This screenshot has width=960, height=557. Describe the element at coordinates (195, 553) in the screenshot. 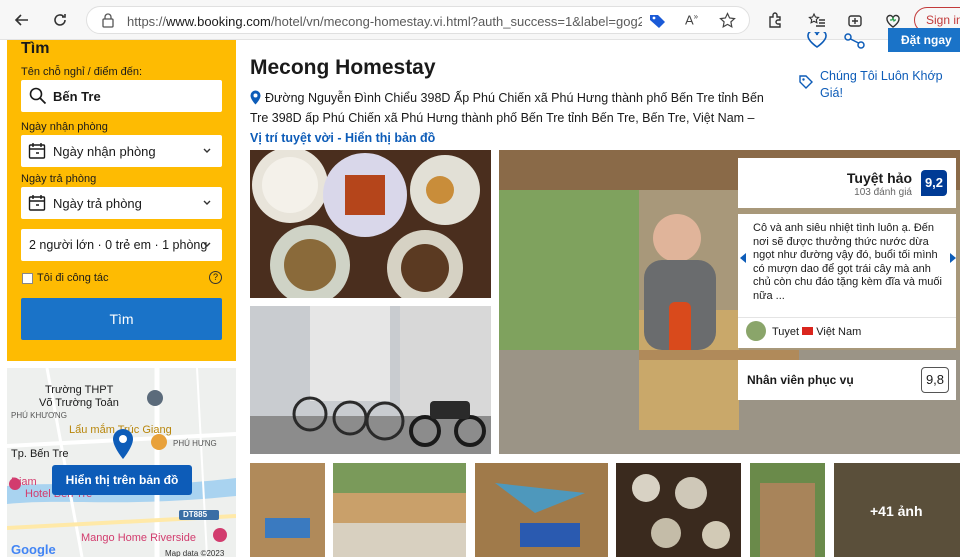

I see `map-attribution: Map data ©2023` at that location.